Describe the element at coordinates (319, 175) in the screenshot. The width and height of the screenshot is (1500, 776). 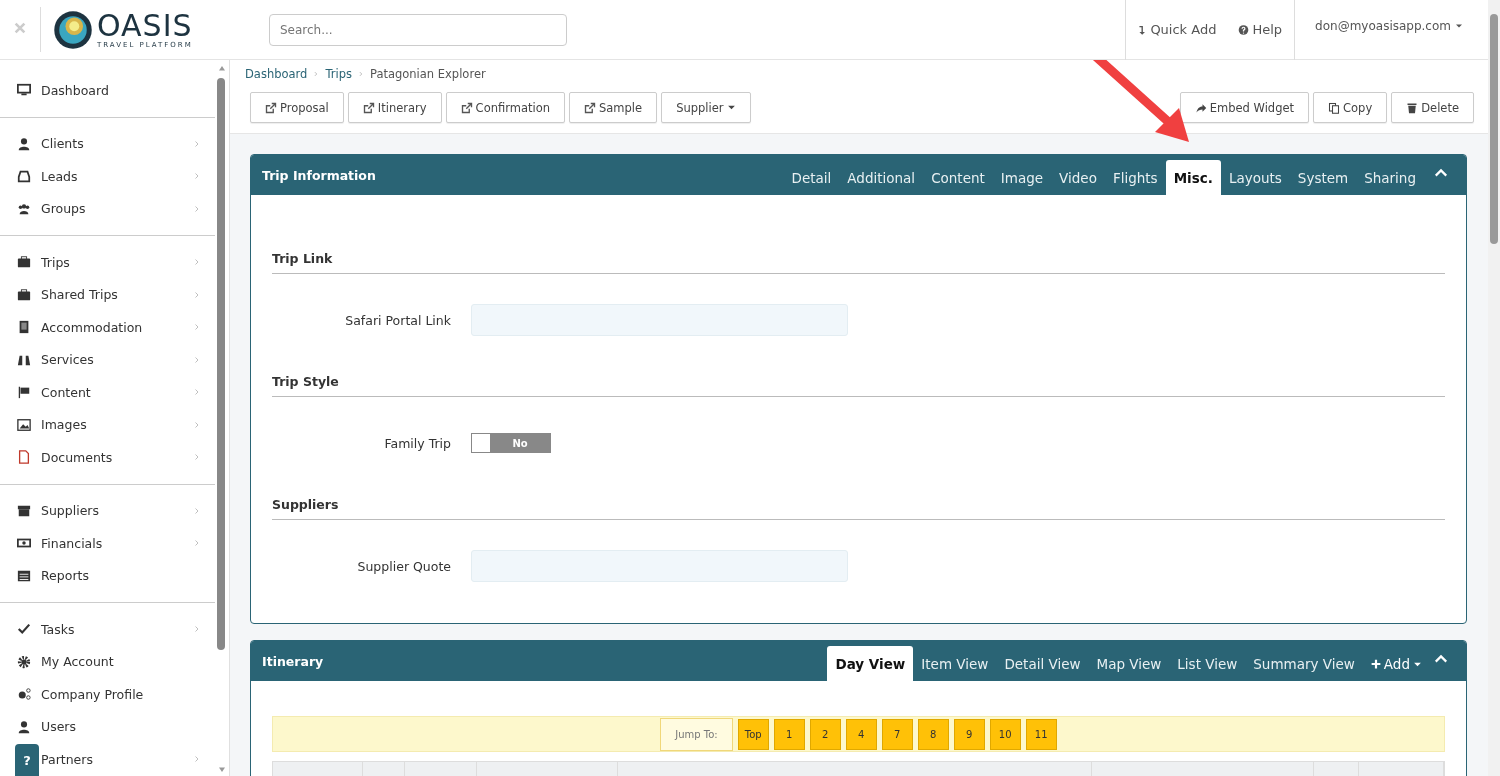
I see `panel-title: Trip Information` at that location.